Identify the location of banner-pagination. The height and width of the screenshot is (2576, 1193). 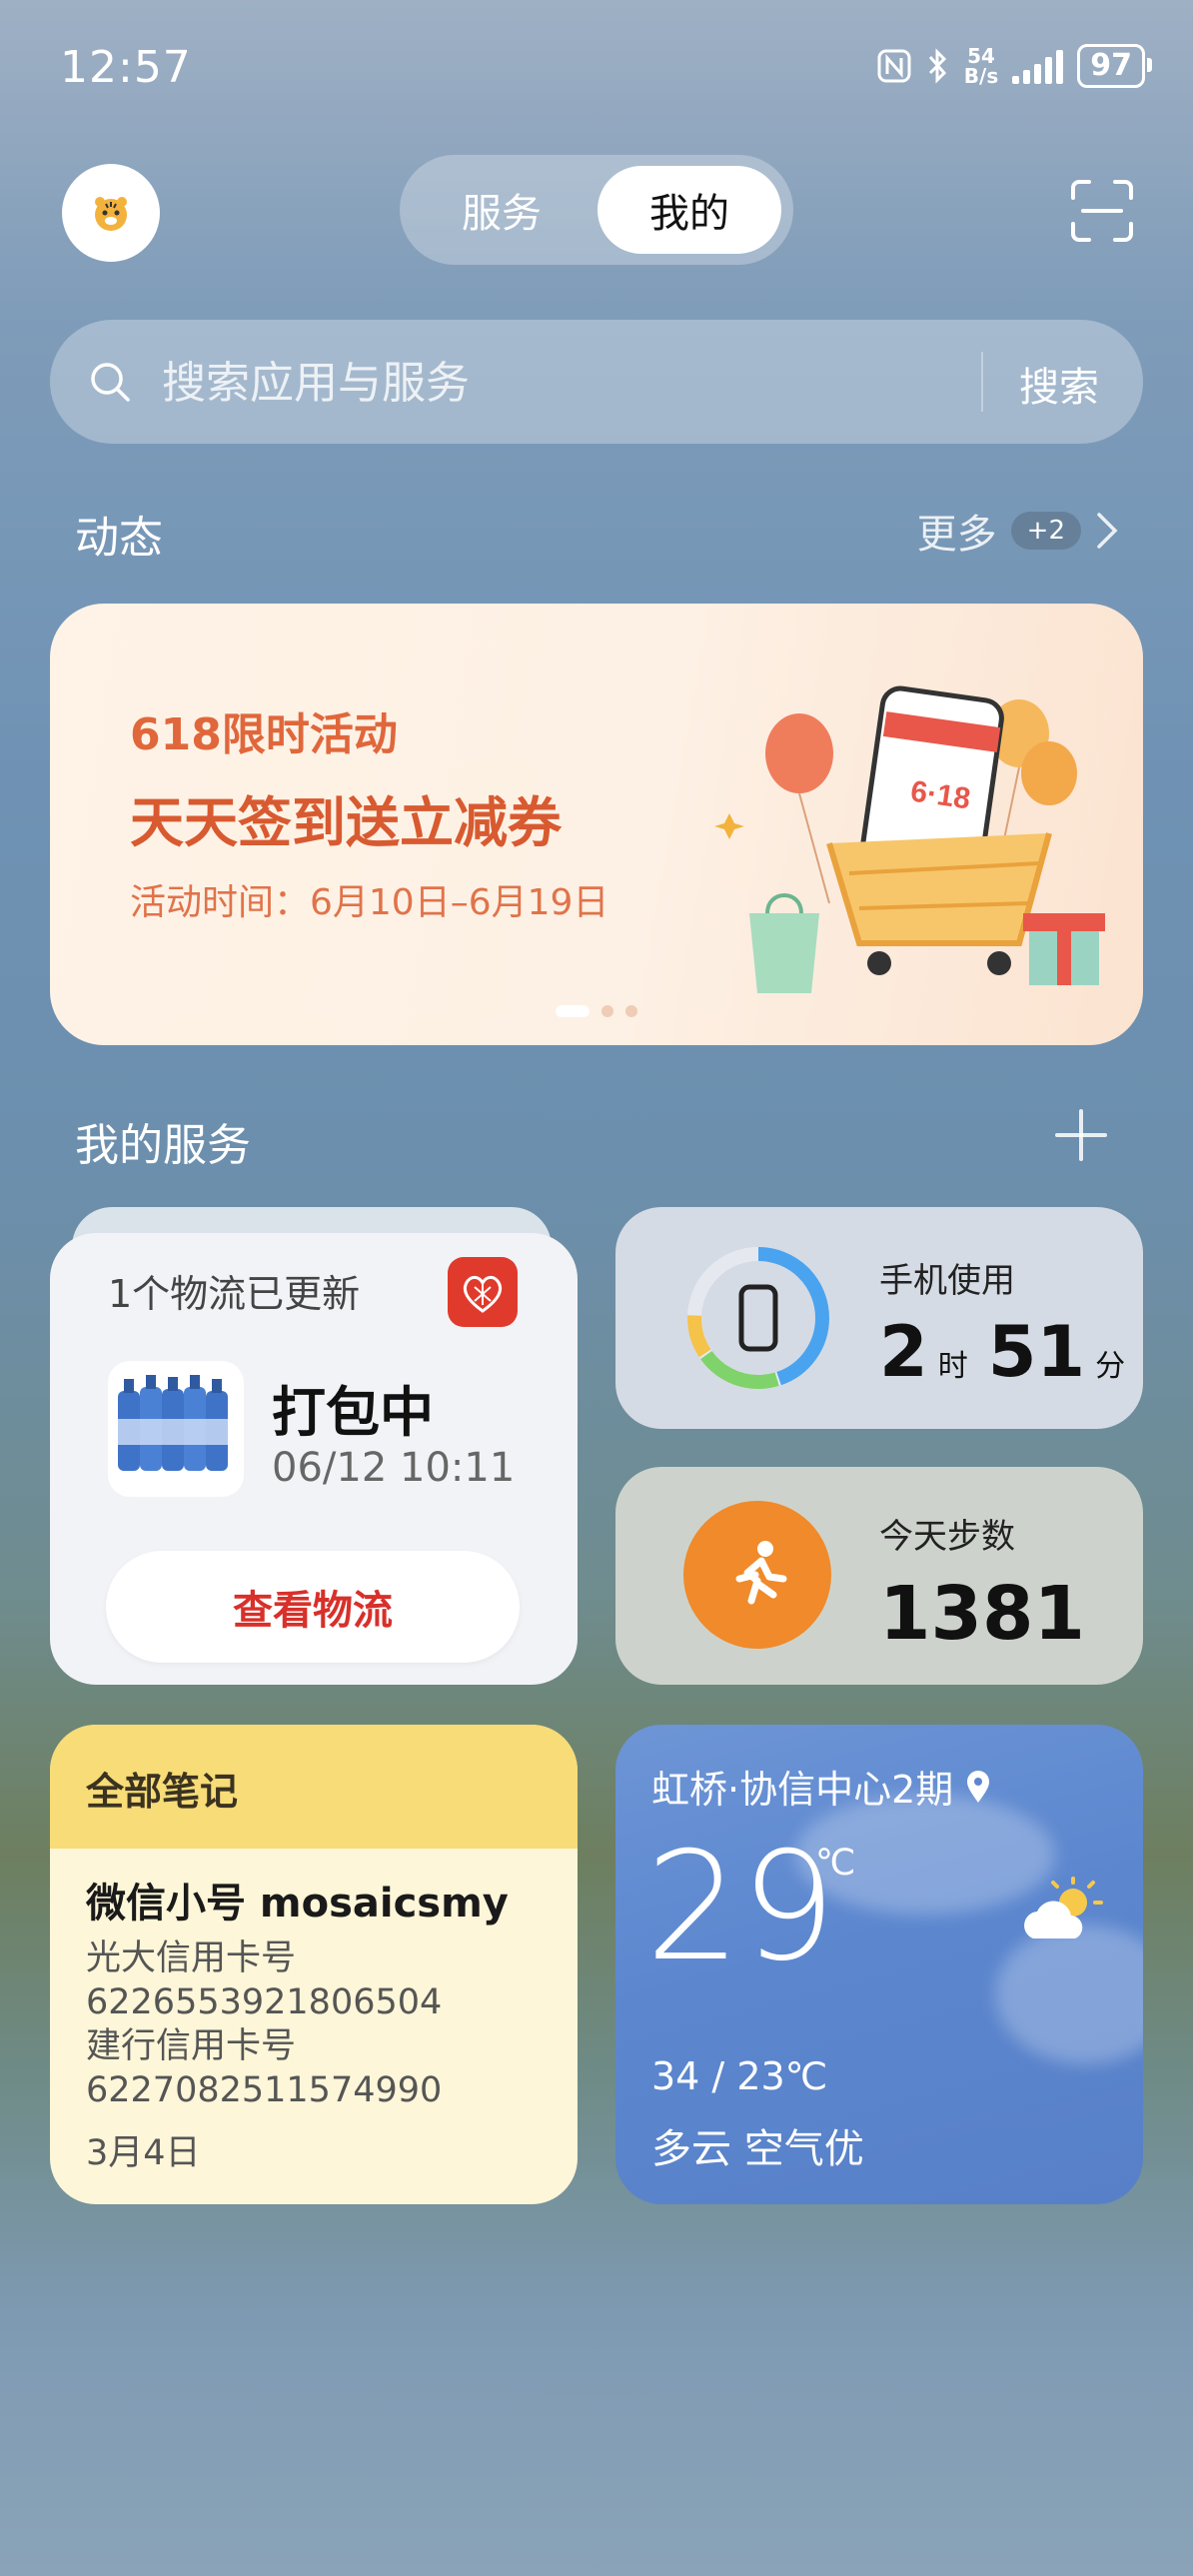
(596, 1011).